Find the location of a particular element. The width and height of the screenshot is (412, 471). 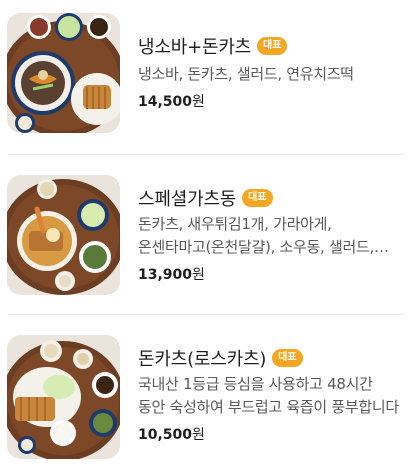

menu-item-title-row: 돈카츠(로스카츠) 대표 is located at coordinates (220, 358).